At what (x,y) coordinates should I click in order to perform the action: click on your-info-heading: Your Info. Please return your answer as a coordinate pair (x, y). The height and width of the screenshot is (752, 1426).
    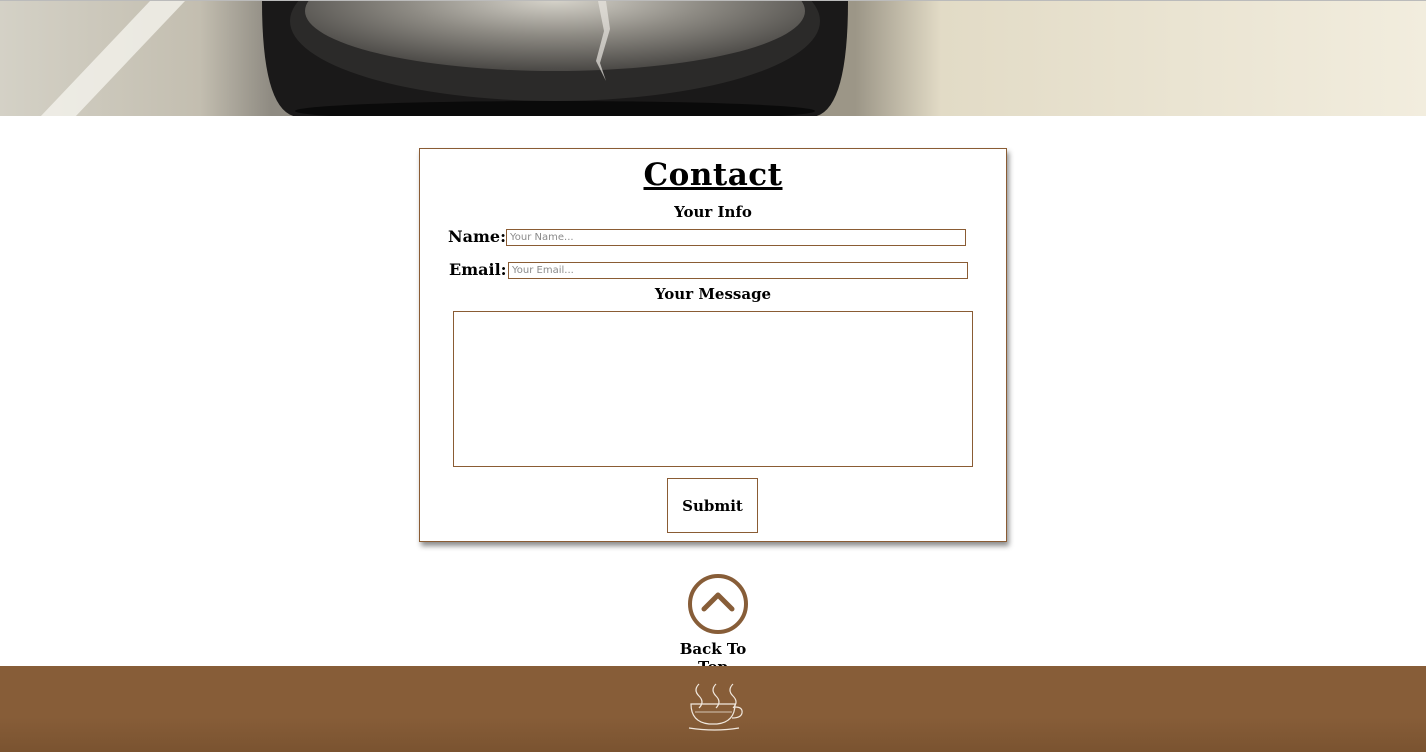
    Looking at the image, I should click on (713, 212).